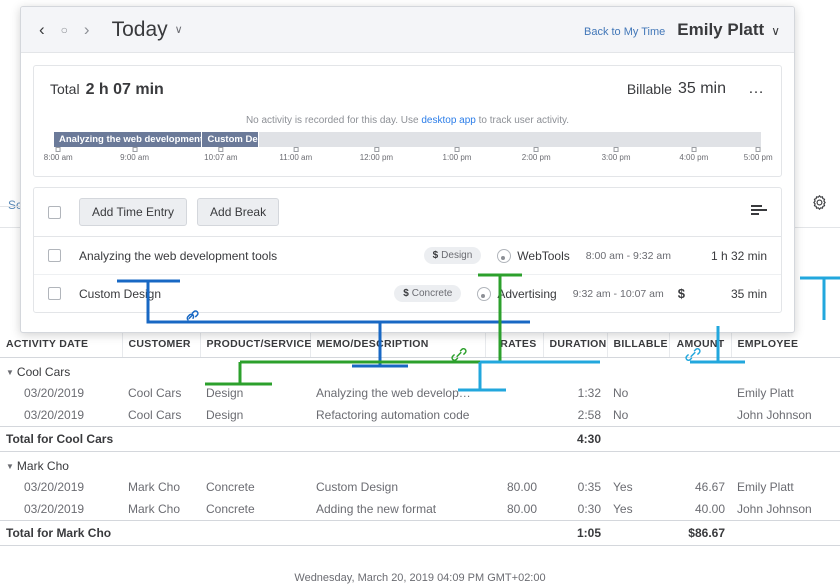 The width and height of the screenshot is (840, 584). I want to click on group-total-billable, so click(638, 439).